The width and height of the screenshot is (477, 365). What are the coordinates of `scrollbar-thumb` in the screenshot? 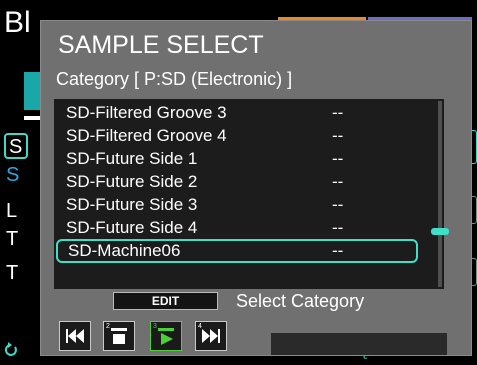 It's located at (440, 231).